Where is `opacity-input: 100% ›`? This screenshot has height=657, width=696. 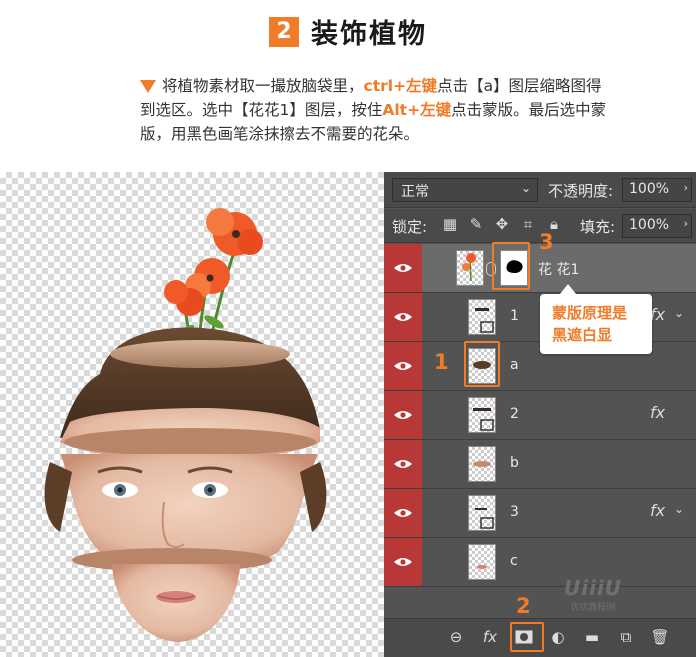 opacity-input: 100% › is located at coordinates (657, 190).